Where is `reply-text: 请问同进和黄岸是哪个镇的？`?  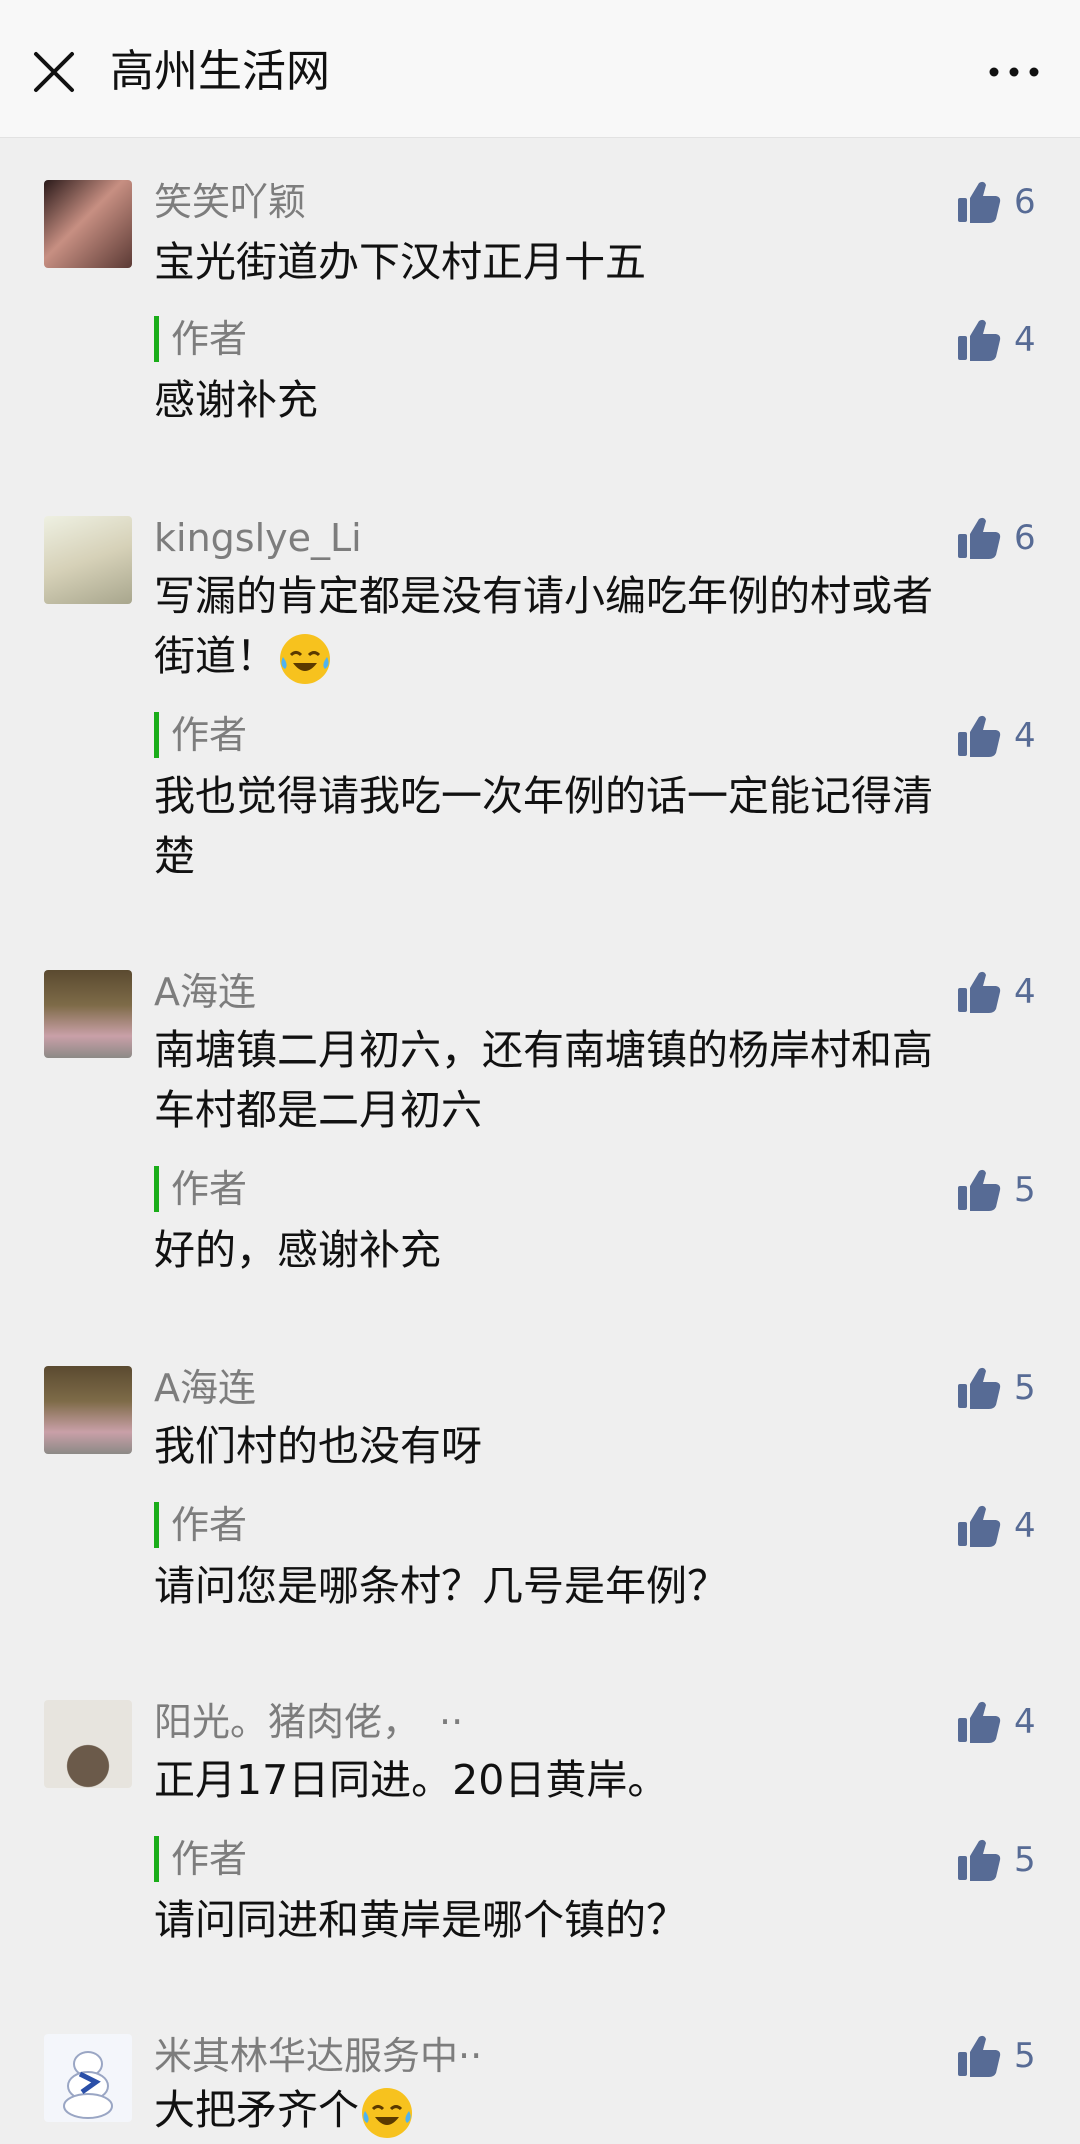 reply-text: 请问同进和黄岸是哪个镇的？ is located at coordinates (420, 1920).